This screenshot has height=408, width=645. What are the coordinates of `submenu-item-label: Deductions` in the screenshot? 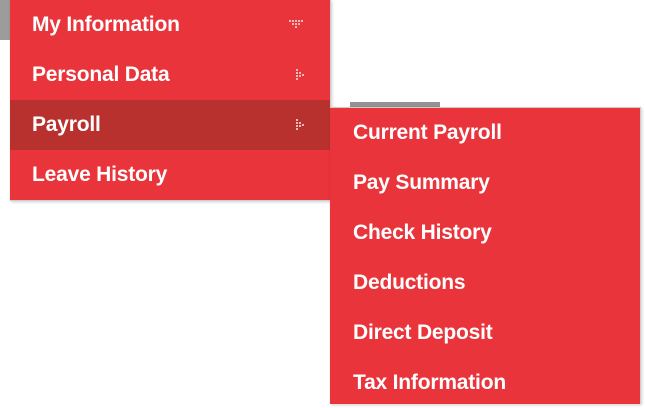 It's located at (409, 282).